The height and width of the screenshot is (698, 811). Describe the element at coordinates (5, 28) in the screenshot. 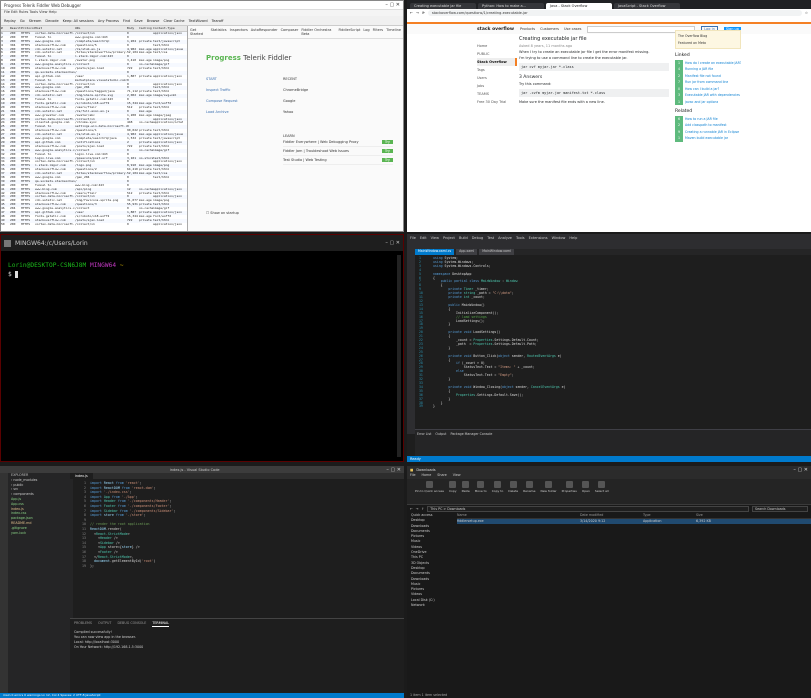

I see `column-header: #` at that location.